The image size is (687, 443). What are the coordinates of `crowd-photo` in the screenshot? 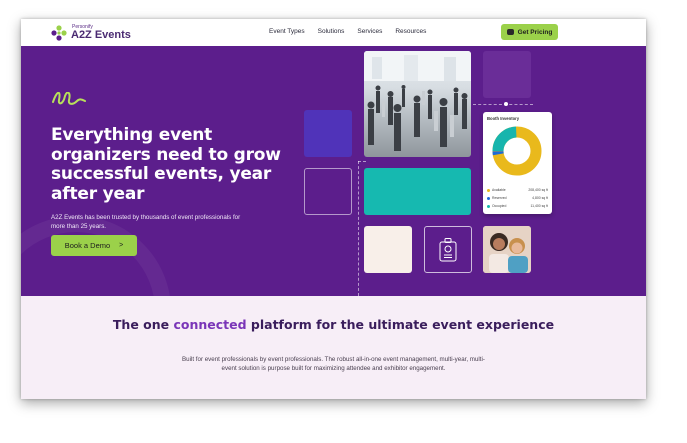 It's located at (417, 104).